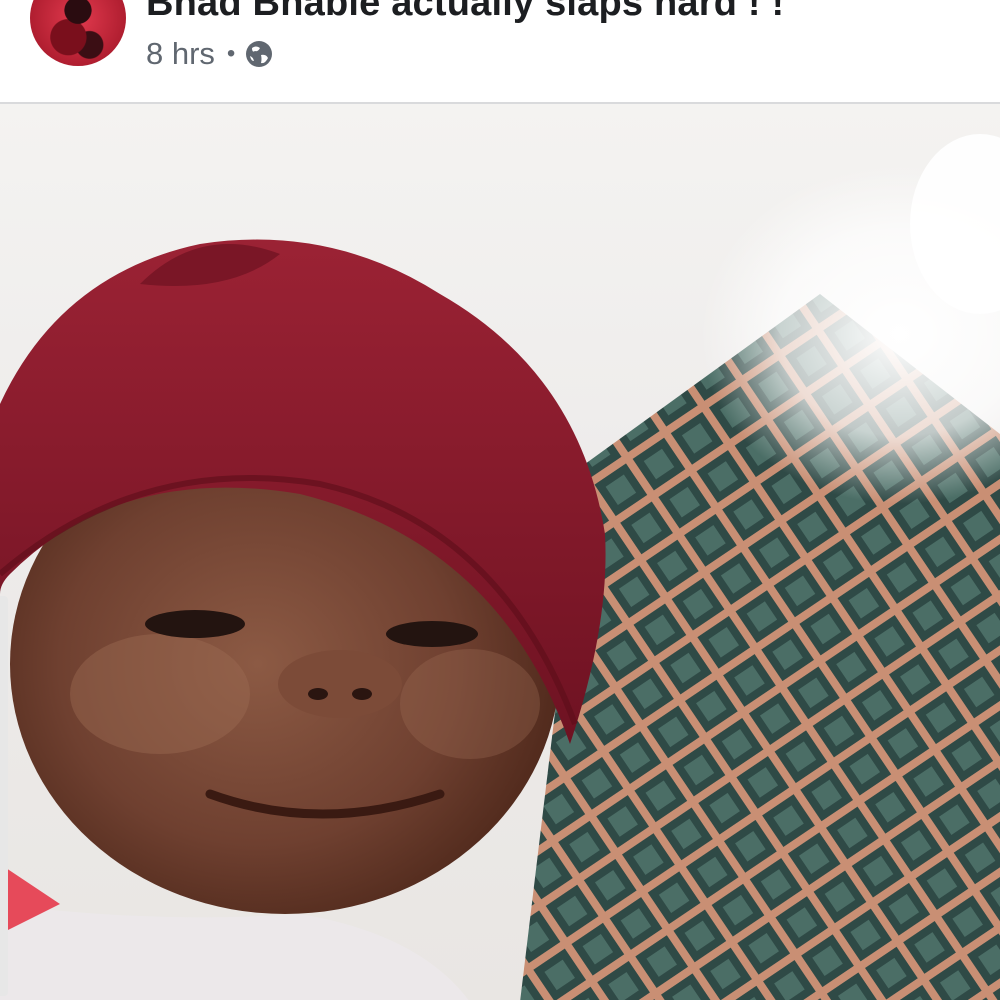 The width and height of the screenshot is (1000, 1000). What do you see at coordinates (180, 54) in the screenshot?
I see `post-time: 8 hrs` at bounding box center [180, 54].